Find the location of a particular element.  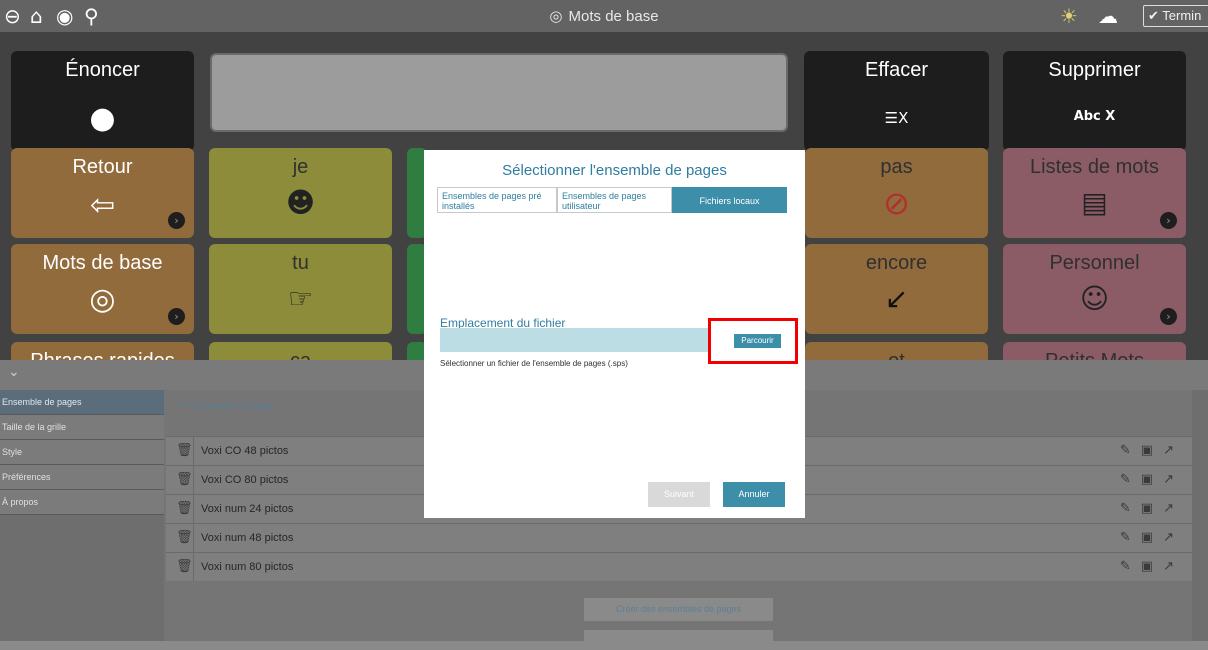

delete-button: Supprimer Abc X is located at coordinates (1094, 101).